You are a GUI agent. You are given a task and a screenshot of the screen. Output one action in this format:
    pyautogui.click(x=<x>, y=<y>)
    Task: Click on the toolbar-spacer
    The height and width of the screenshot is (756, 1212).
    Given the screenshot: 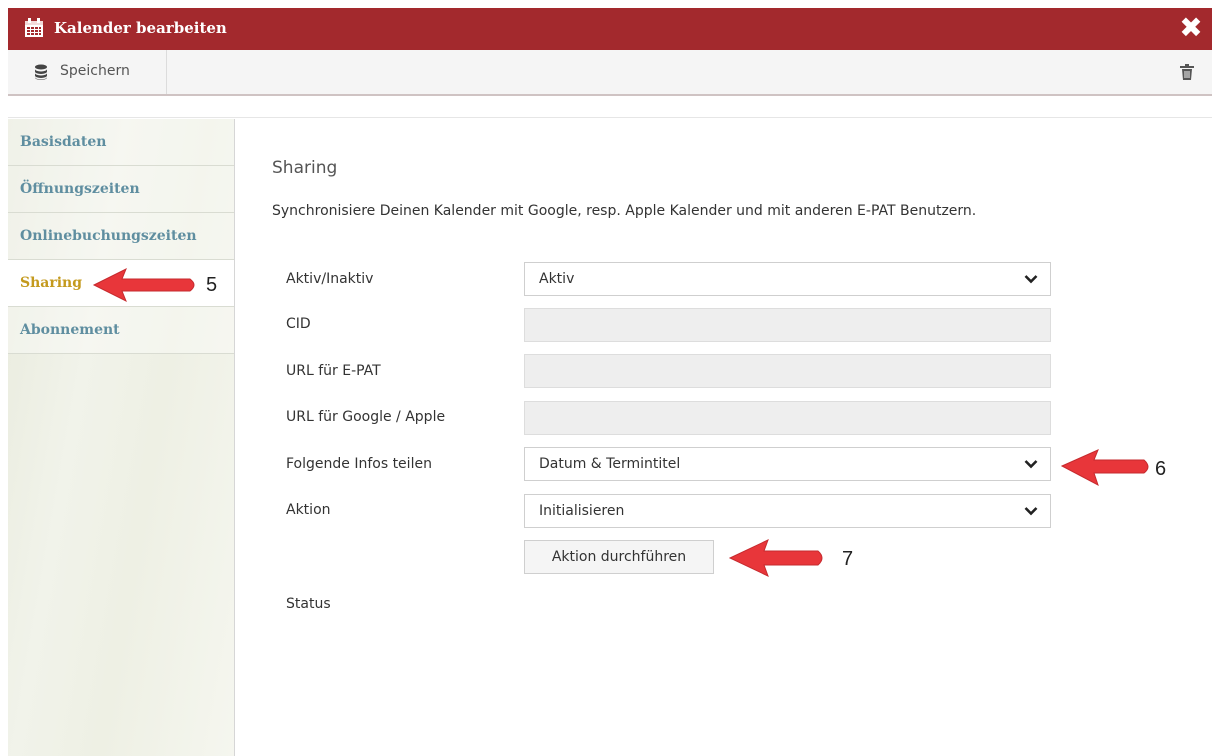 What is the action you would take?
    pyautogui.click(x=610, y=107)
    